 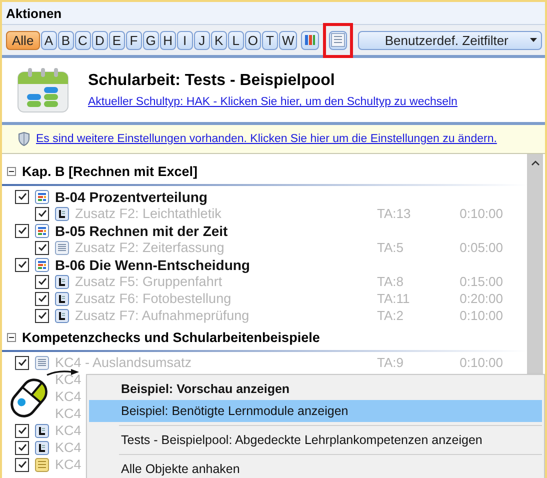 What do you see at coordinates (315, 468) in the screenshot?
I see `menu-item: Alle Objekte anhaken` at bounding box center [315, 468].